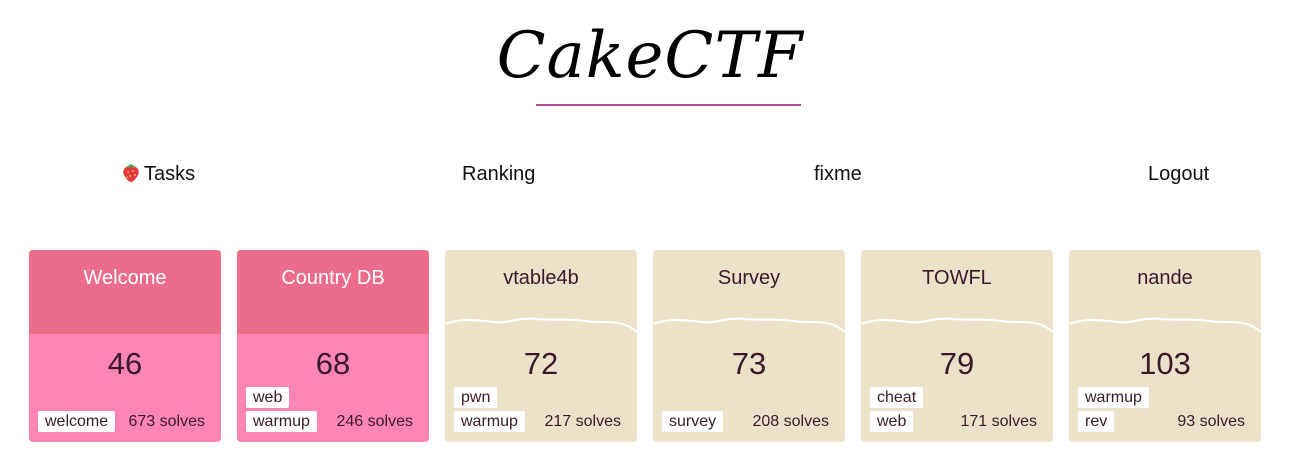  What do you see at coordinates (170, 174) in the screenshot?
I see `nav-tasks-label: Tasks` at bounding box center [170, 174].